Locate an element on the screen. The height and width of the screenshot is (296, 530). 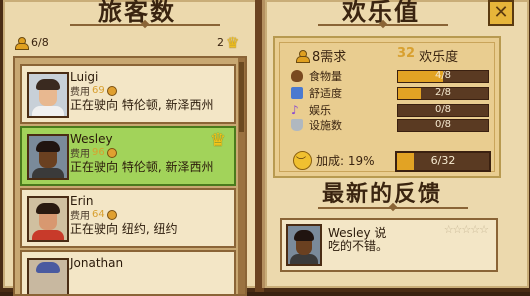
vip-count-value: 2 is located at coordinates (220, 42).